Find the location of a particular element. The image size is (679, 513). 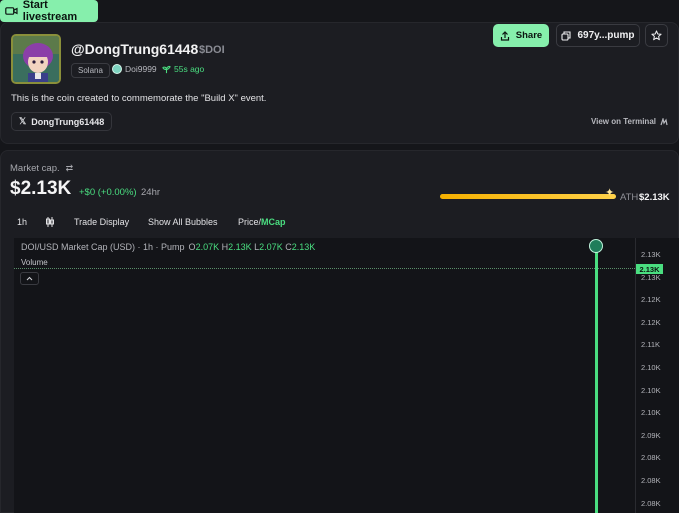

collapse-volume-button is located at coordinates (29, 278).